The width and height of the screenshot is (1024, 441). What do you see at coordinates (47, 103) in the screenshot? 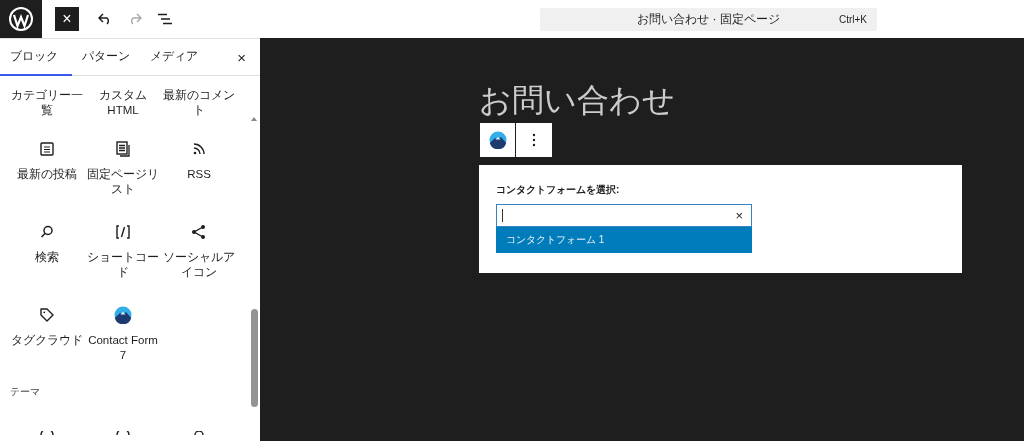
I see `block-label: カテゴリー一覧` at bounding box center [47, 103].